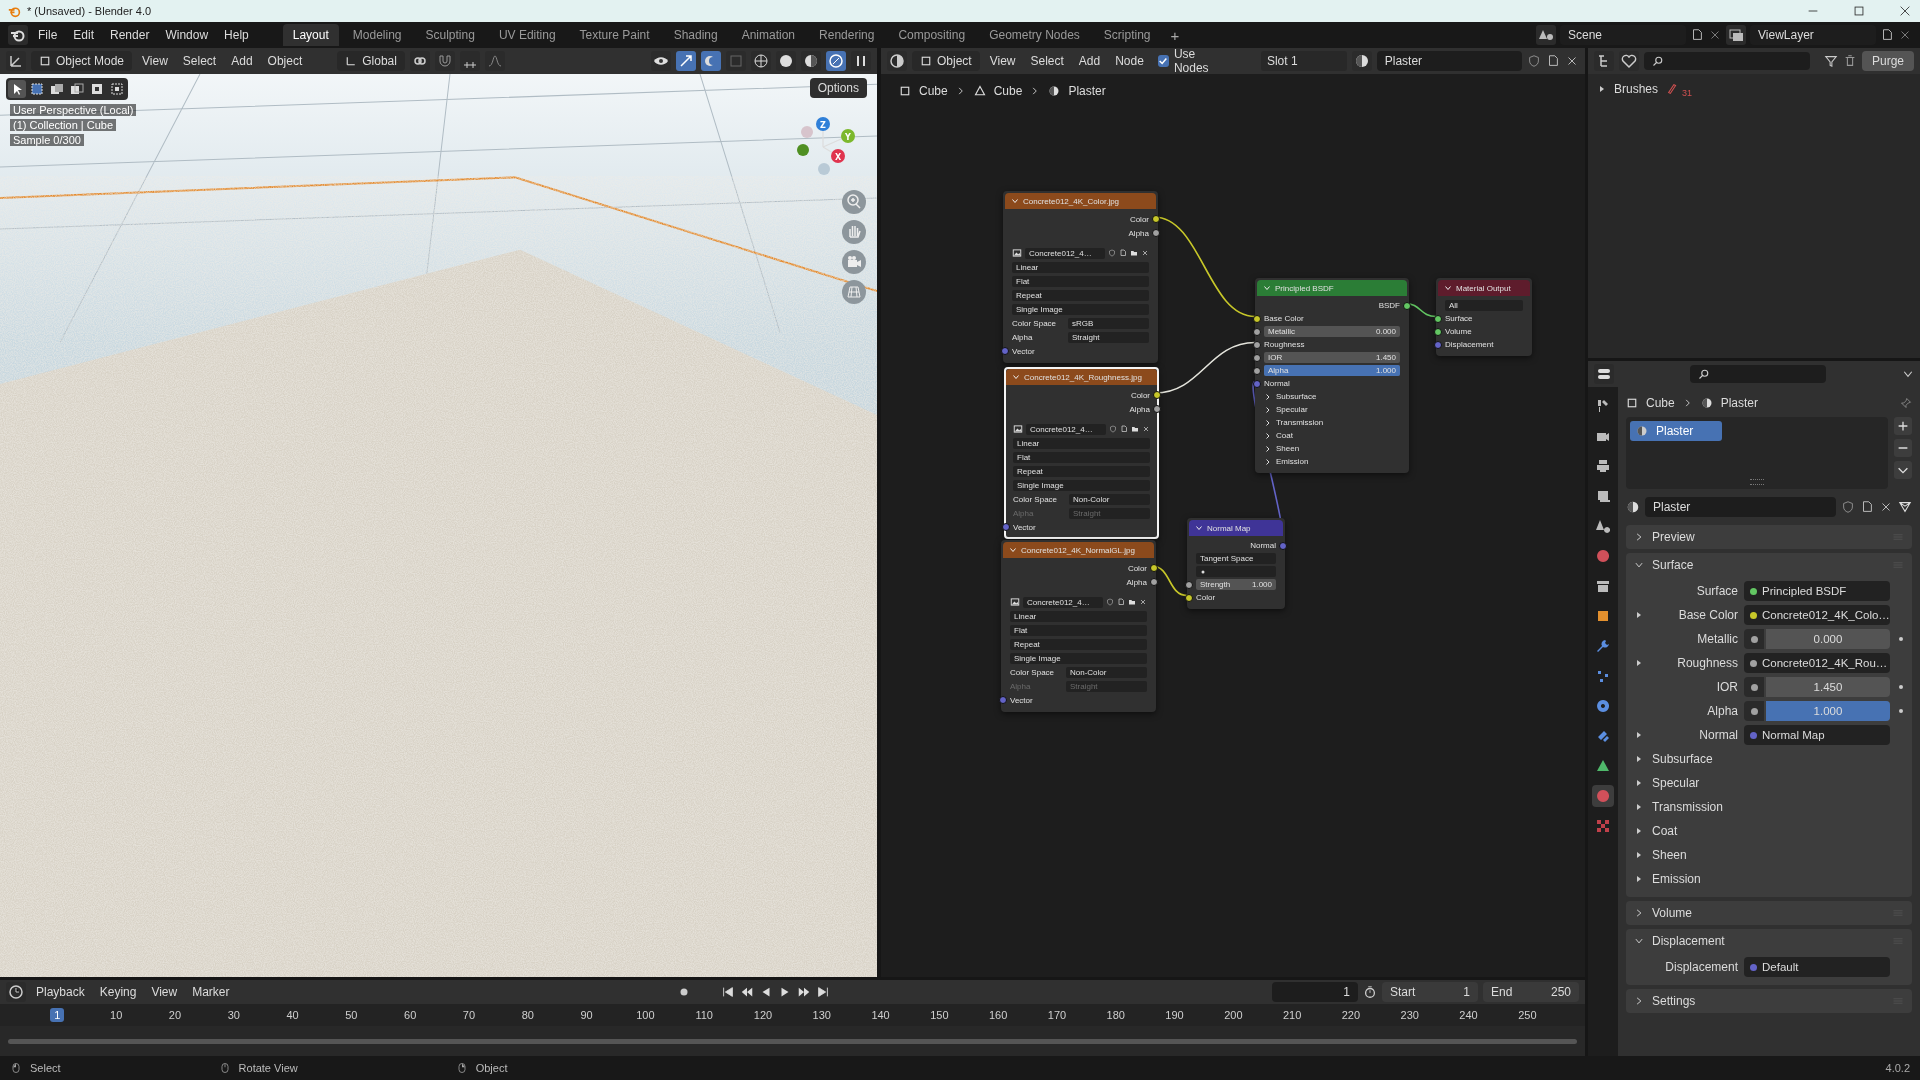 This screenshot has width=1920, height=1080. What do you see at coordinates (527, 1015) in the screenshot?
I see `frame-number: 80` at bounding box center [527, 1015].